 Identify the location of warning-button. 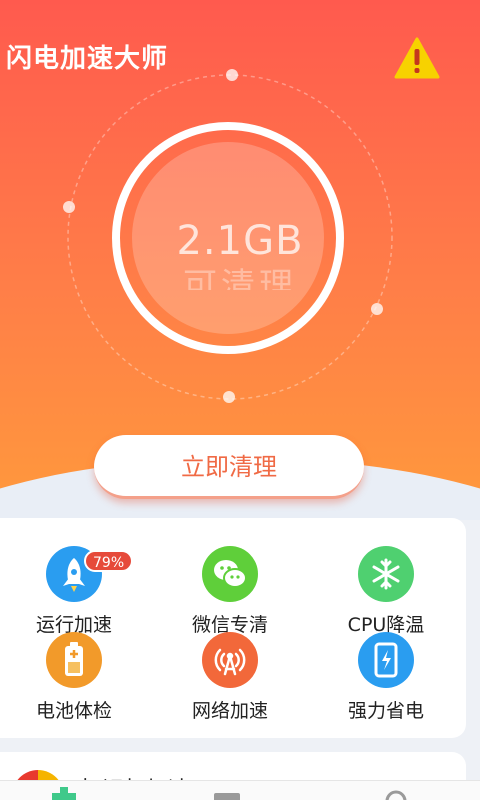
(417, 58).